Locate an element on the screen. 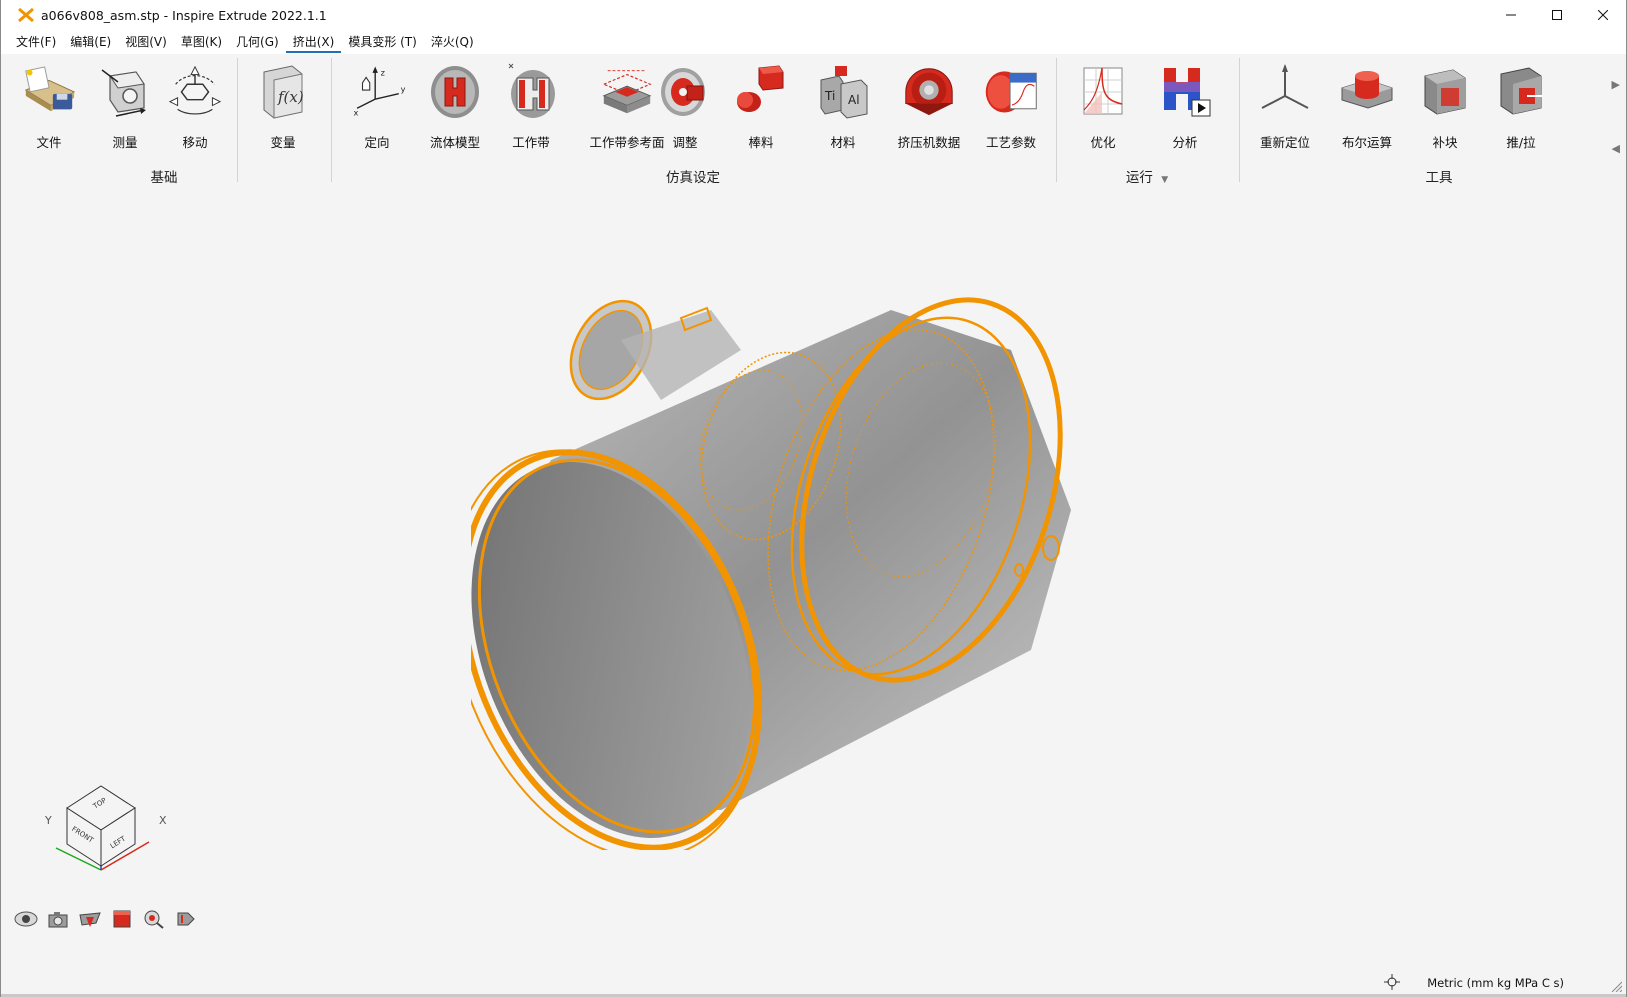 This screenshot has height=997, width=1627. adjust-tool-label: 调整 is located at coordinates (685, 142).